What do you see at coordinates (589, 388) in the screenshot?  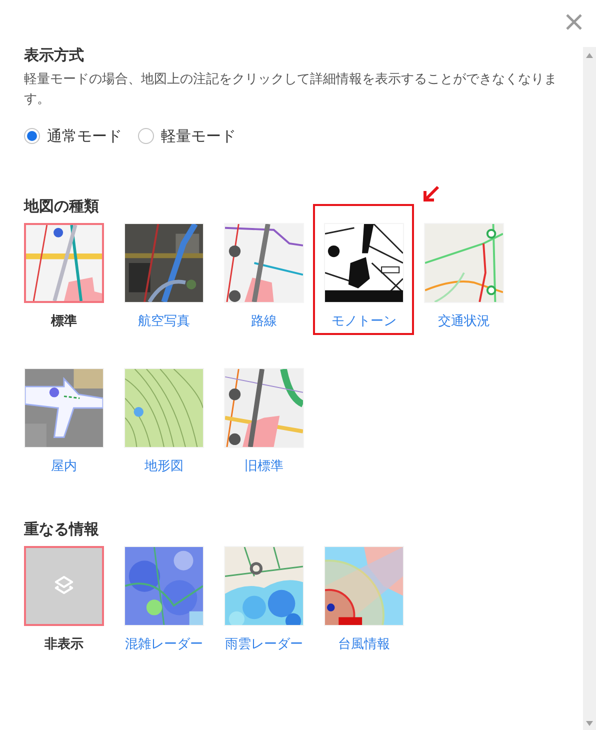 I see `scrollbar` at bounding box center [589, 388].